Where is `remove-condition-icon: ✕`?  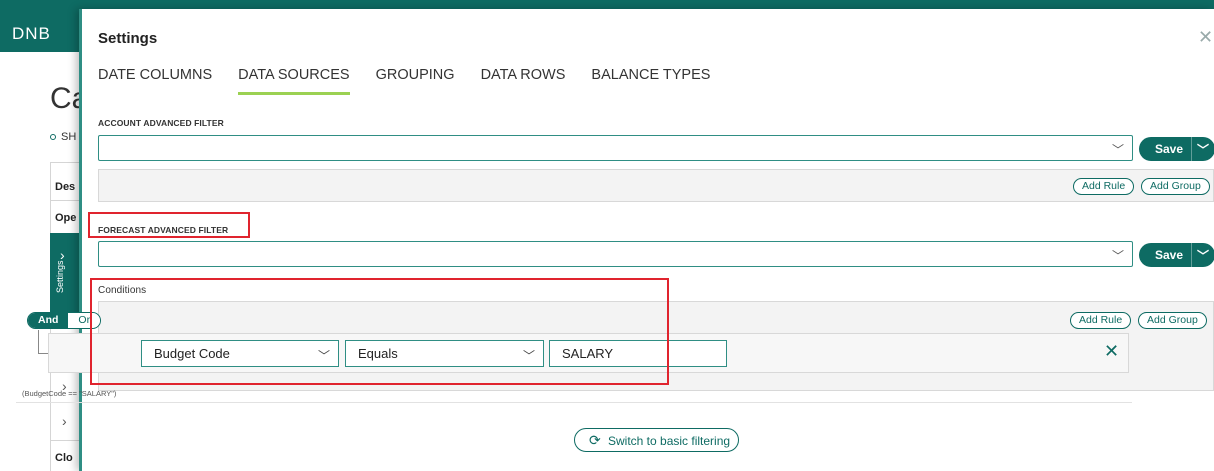 remove-condition-icon: ✕ is located at coordinates (1111, 351).